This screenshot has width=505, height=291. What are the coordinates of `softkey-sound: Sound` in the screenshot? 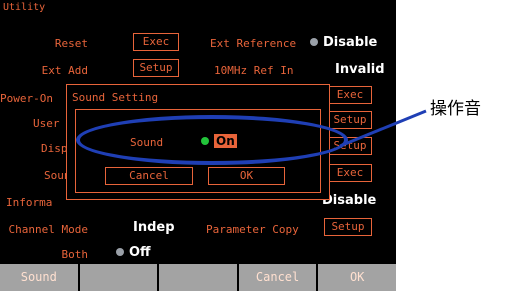 It's located at (39, 277).